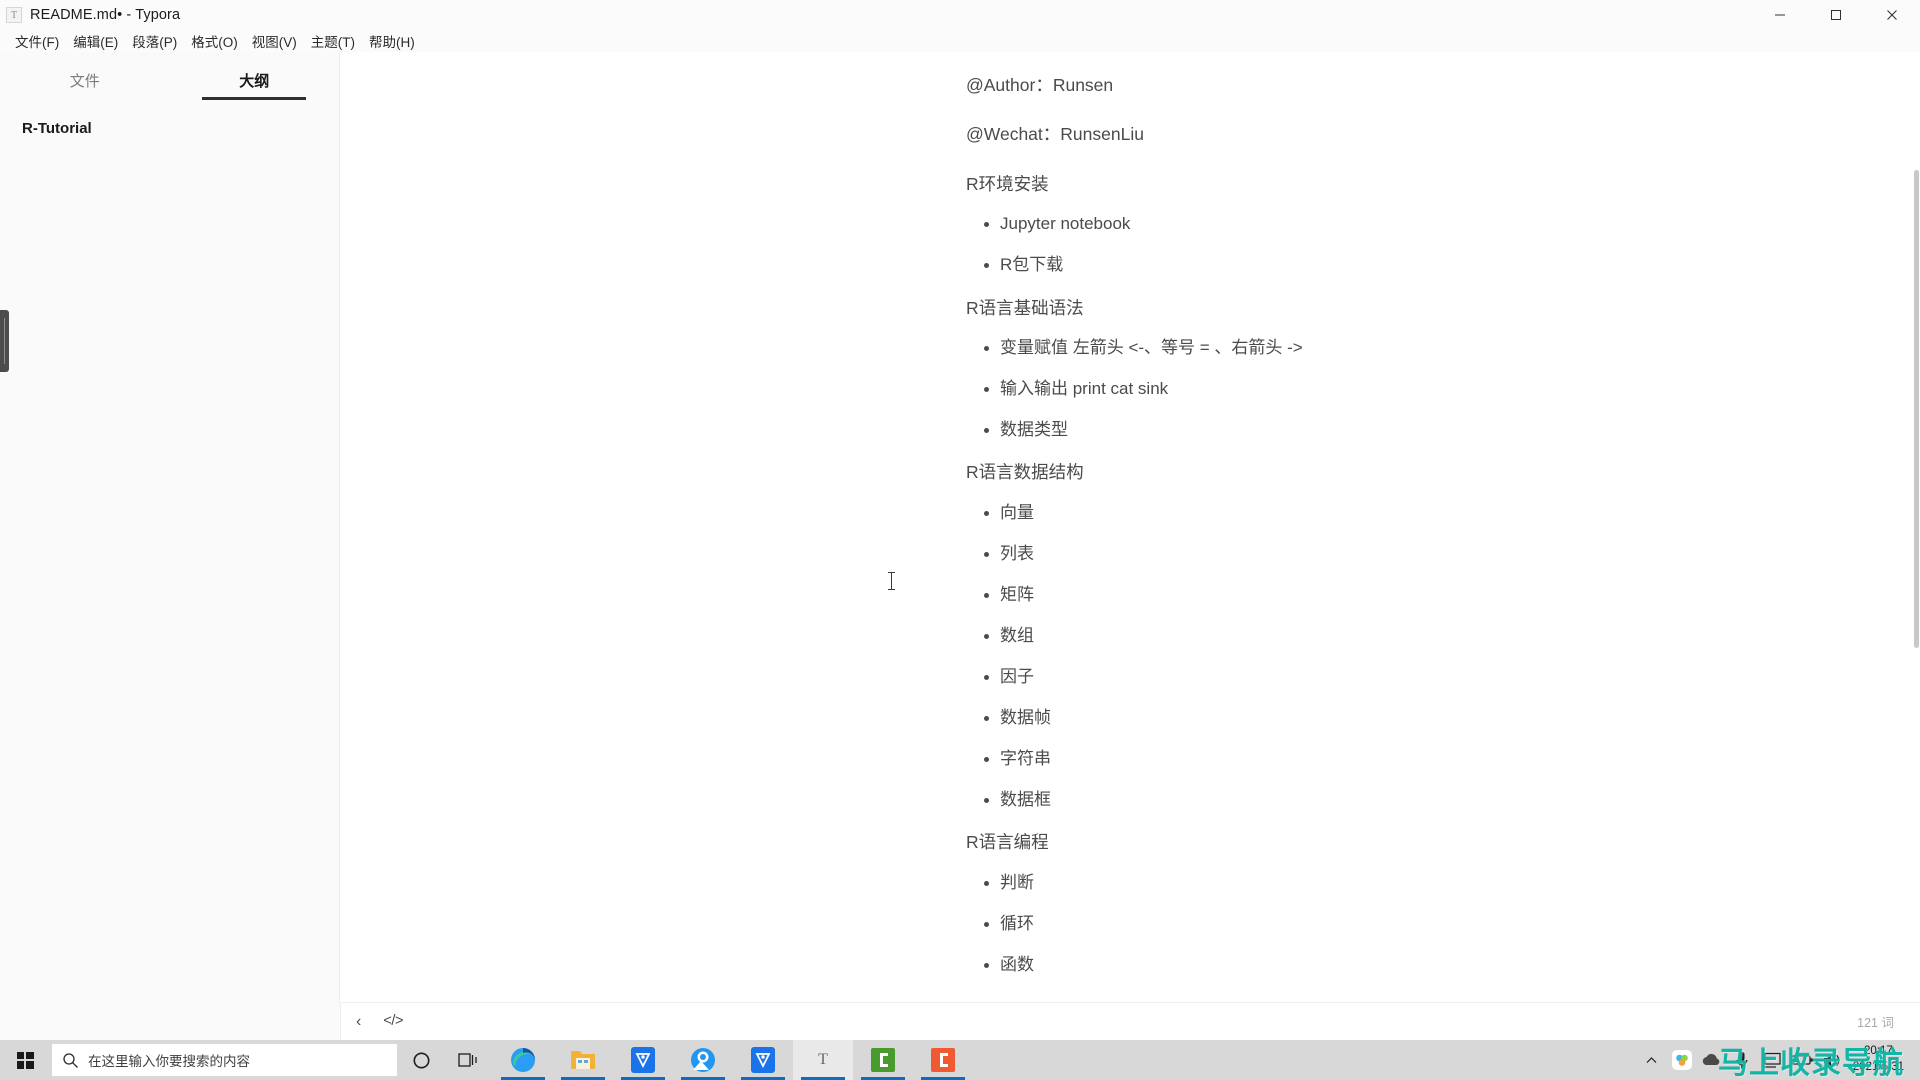 The image size is (1920, 1080). I want to click on cortana-circle-icon, so click(421, 1060).